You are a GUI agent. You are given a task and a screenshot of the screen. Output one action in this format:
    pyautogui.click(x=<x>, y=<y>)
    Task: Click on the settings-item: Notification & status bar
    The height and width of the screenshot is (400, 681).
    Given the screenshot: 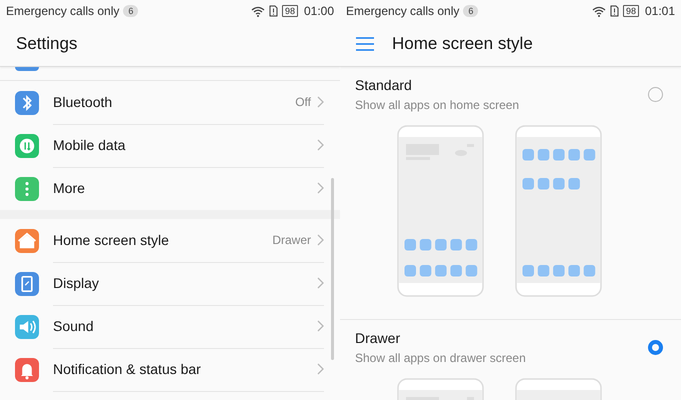 What is the action you would take?
    pyautogui.click(x=170, y=369)
    